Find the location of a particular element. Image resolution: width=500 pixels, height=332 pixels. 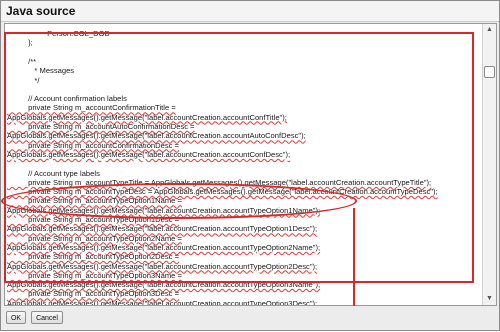

code-line: }; is located at coordinates (20, 43).